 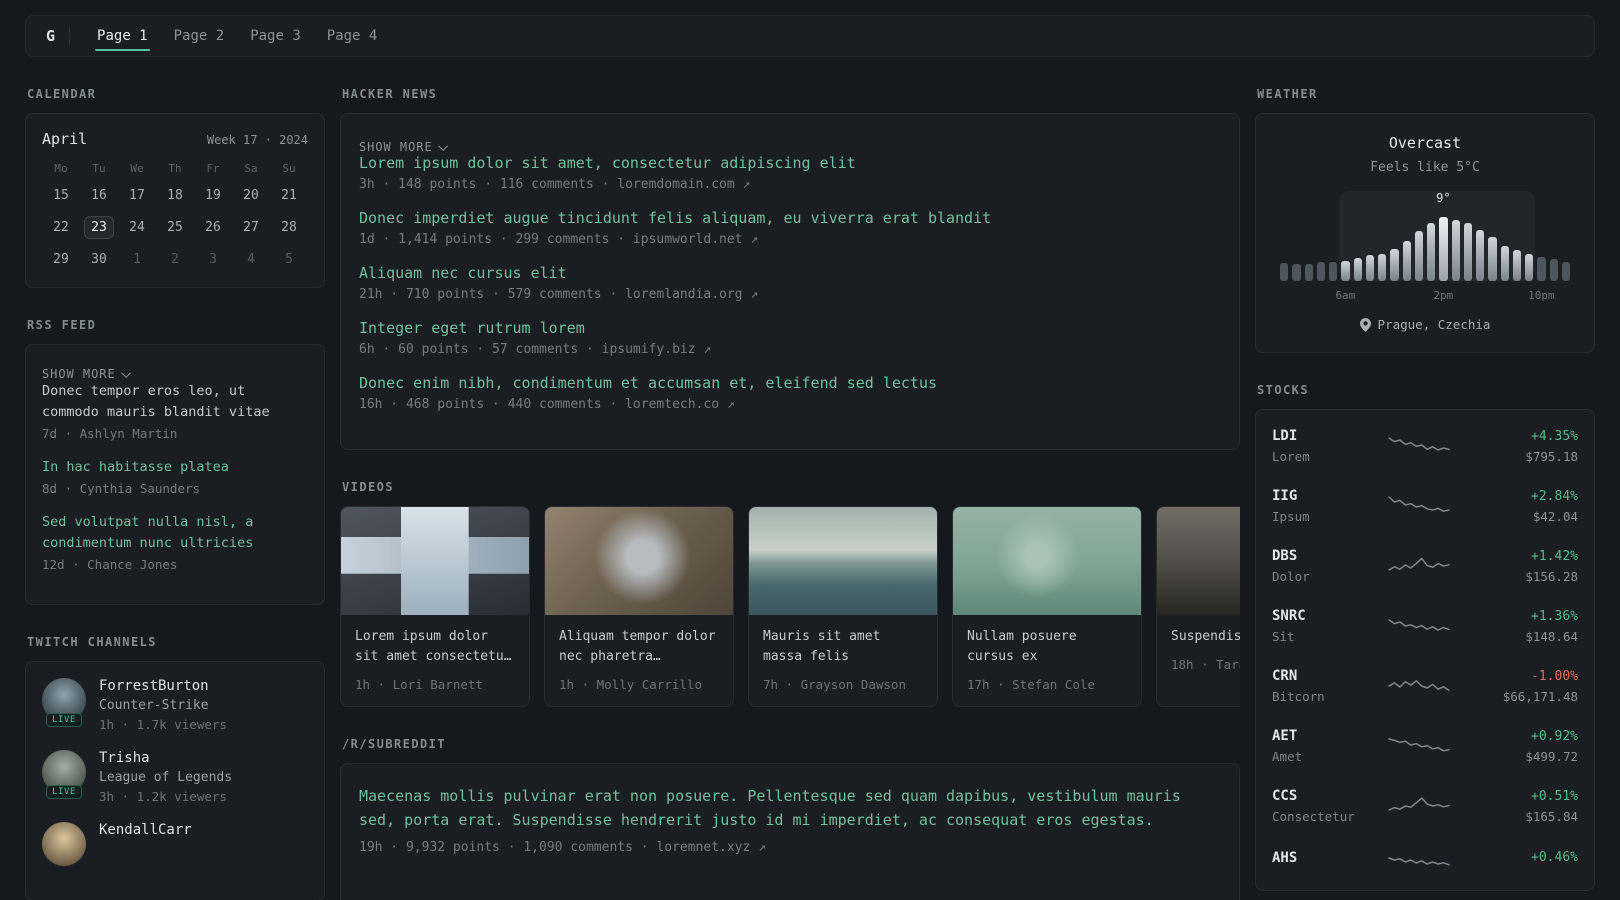 What do you see at coordinates (843, 561) in the screenshot?
I see `video-thumbnail` at bounding box center [843, 561].